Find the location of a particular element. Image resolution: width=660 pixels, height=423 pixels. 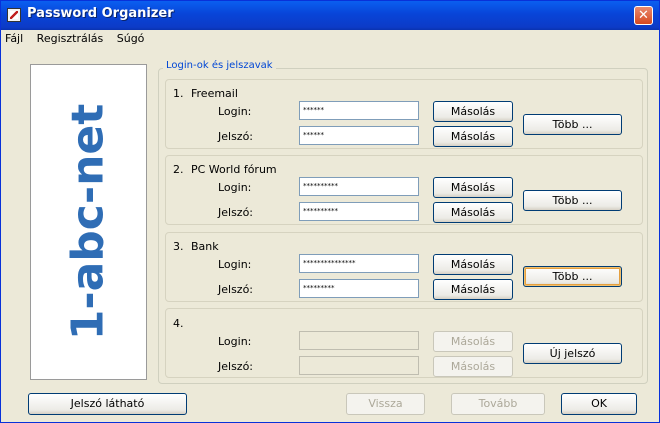

entry-number: 4. is located at coordinates (178, 323).